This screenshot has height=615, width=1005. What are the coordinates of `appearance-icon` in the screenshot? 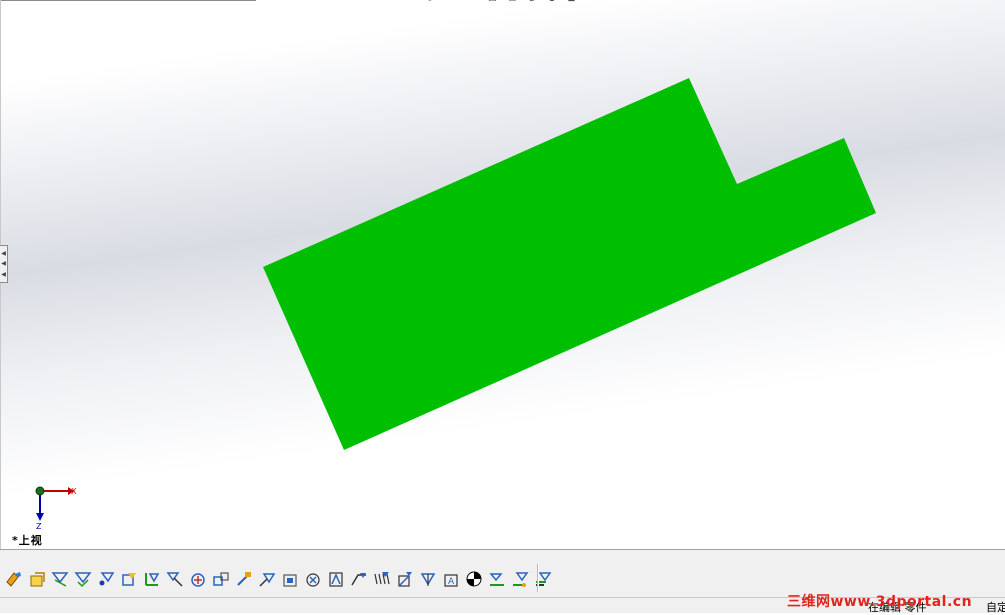 It's located at (496, 579).